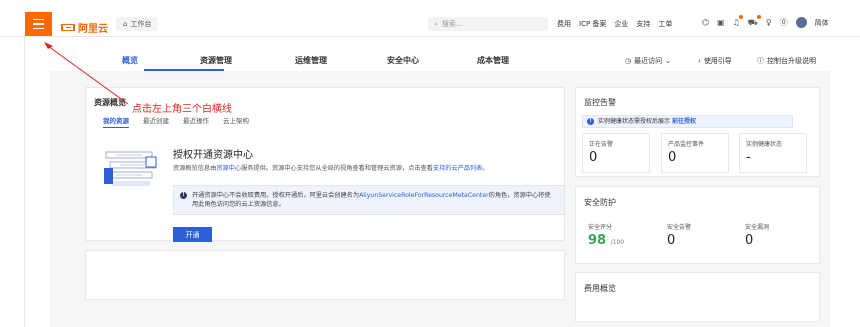 The image size is (860, 327). I want to click on left-rail-divider, so click(24, 181).